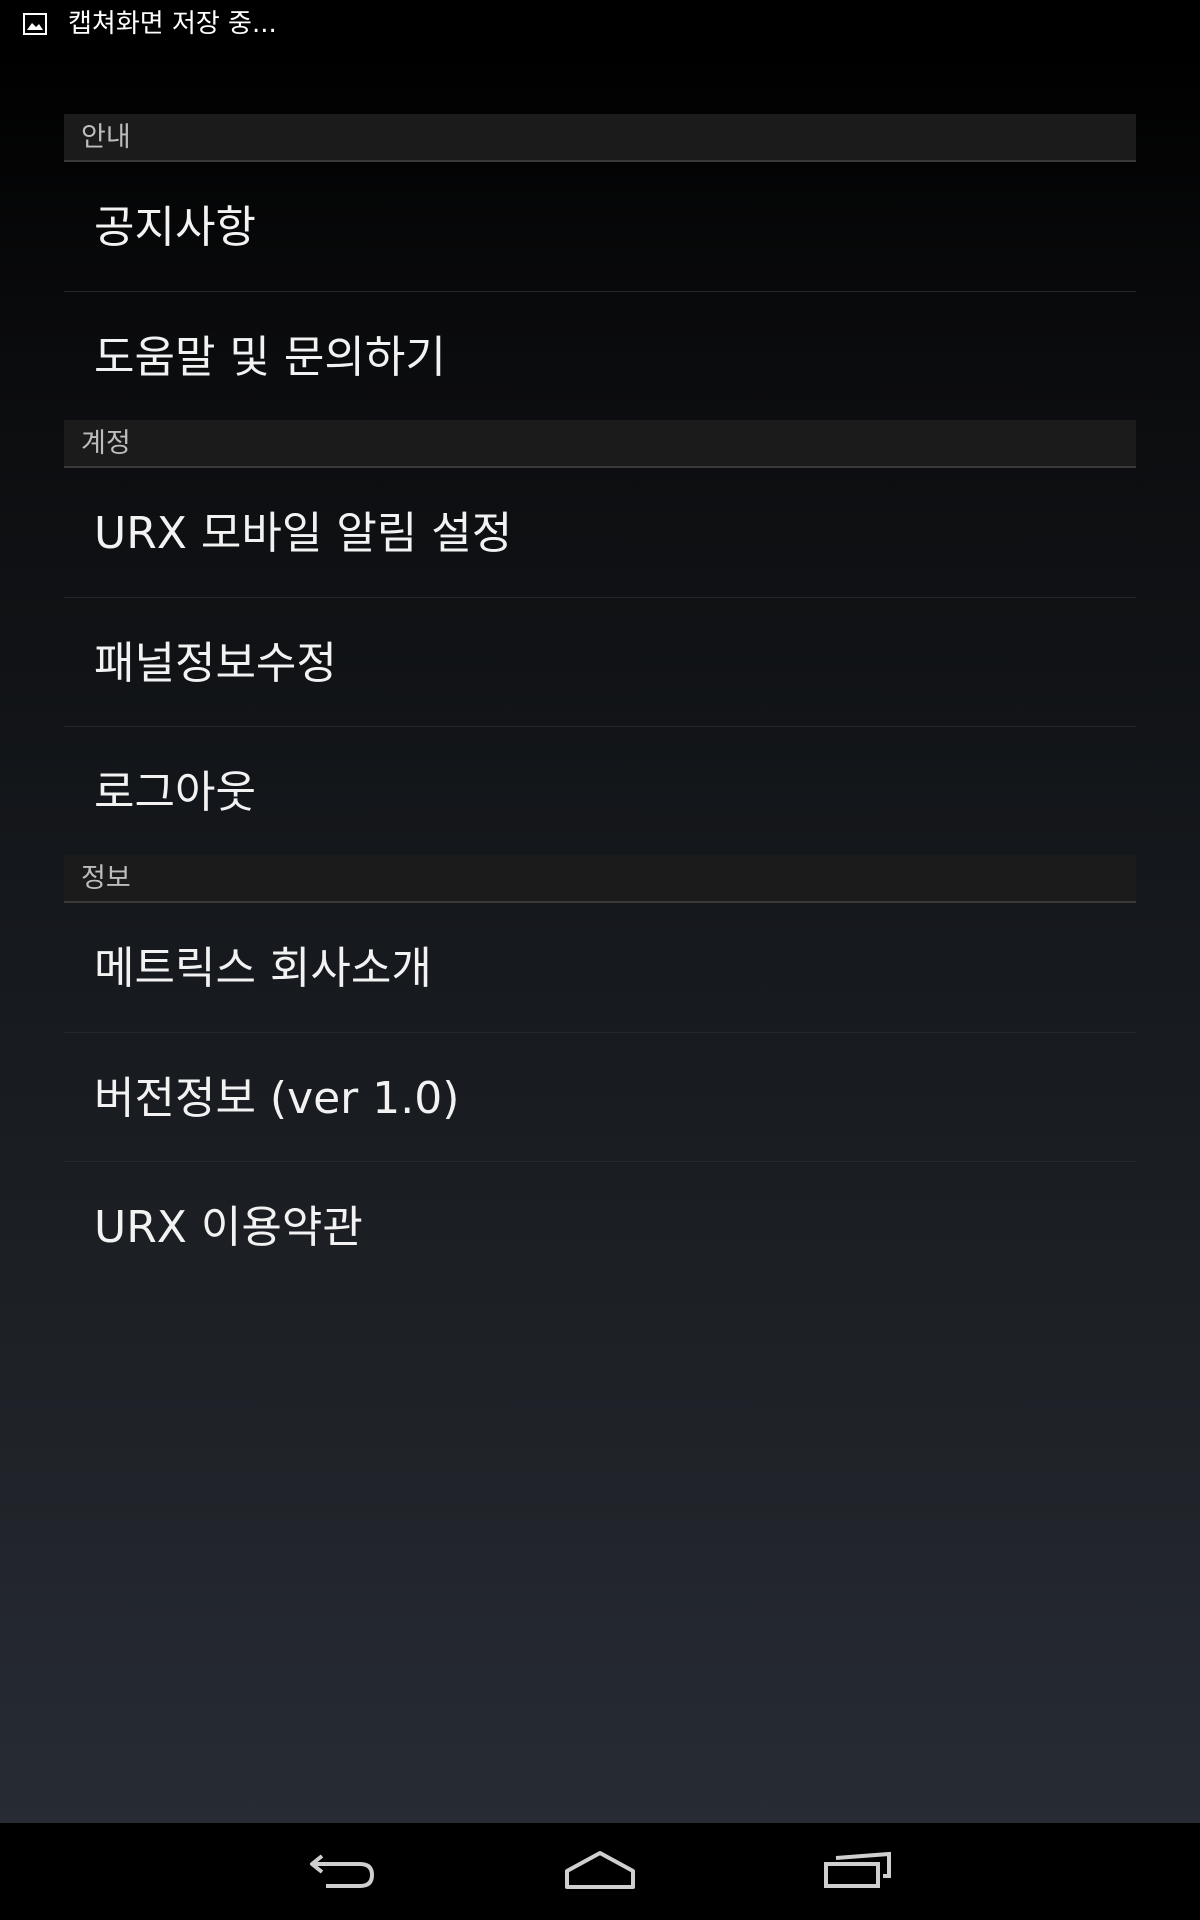 The height and width of the screenshot is (1920, 1200). I want to click on list-item-logout: 로그아웃, so click(600, 790).